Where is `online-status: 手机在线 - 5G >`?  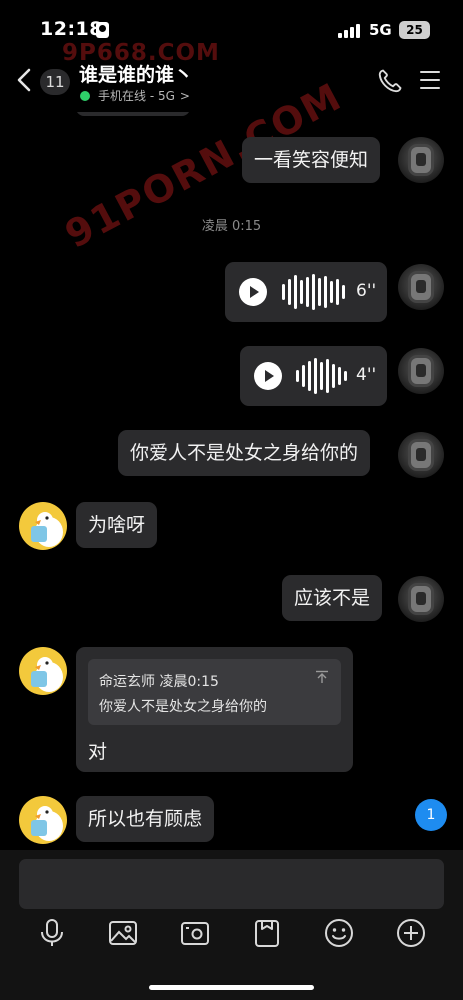
online-status: 手机在线 - 5G > is located at coordinates (135, 95).